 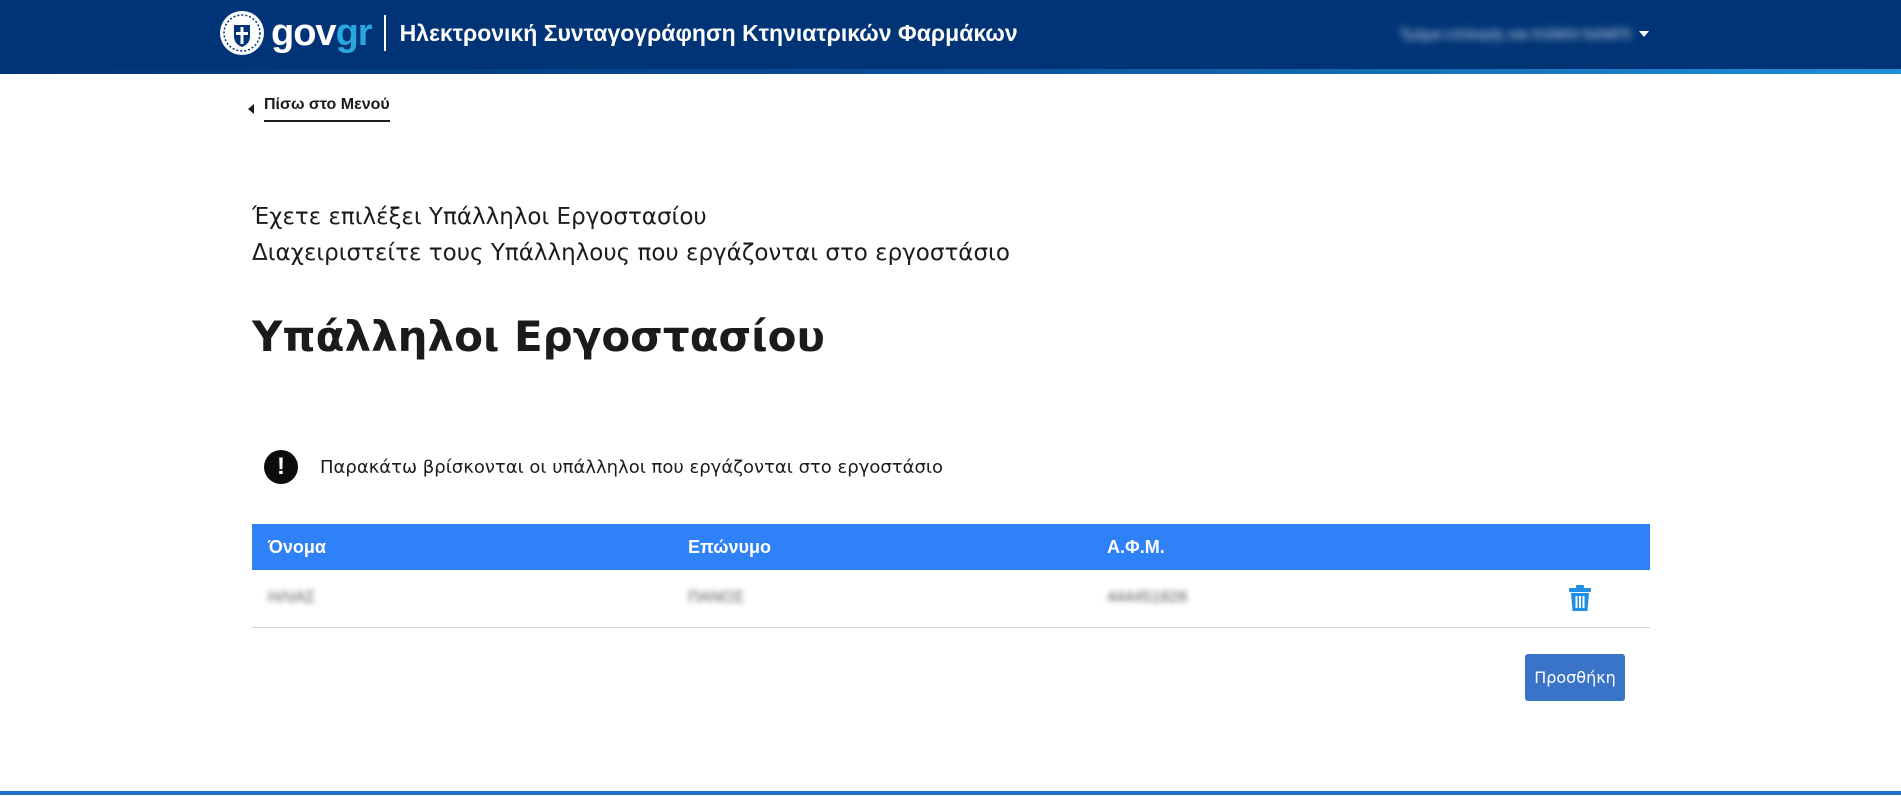 What do you see at coordinates (951, 547) in the screenshot?
I see `table-header: Όνομα Επώνυμο Α.Φ.Μ.` at bounding box center [951, 547].